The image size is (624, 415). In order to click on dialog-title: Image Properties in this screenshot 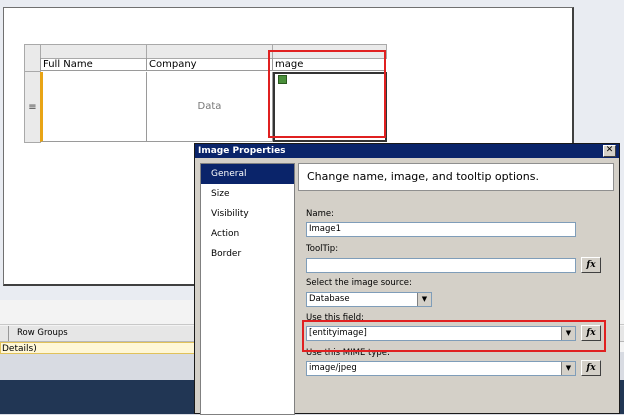, I will do `click(242, 151)`.